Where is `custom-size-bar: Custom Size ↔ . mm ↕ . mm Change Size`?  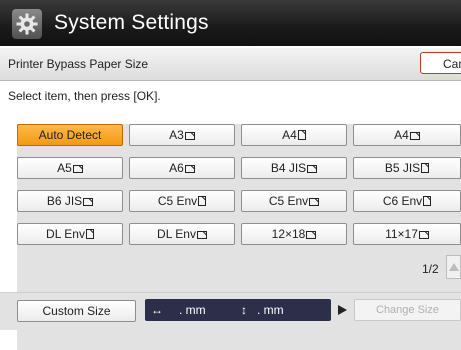
custom-size-bar: Custom Size ↔ . mm ↕ . mm Change Size is located at coordinates (230, 311).